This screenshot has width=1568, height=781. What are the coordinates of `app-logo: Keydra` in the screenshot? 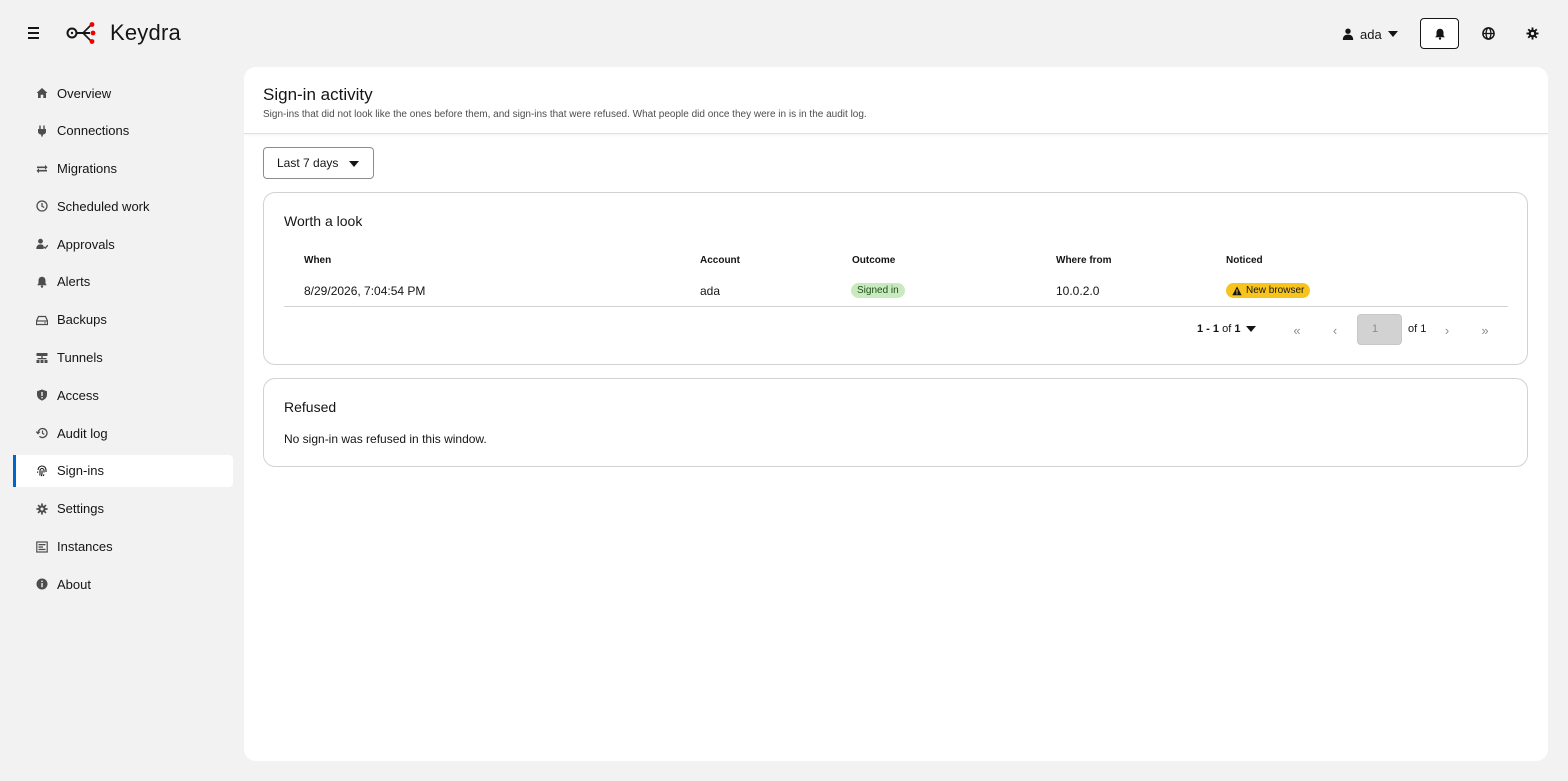 It's located at (123, 33).